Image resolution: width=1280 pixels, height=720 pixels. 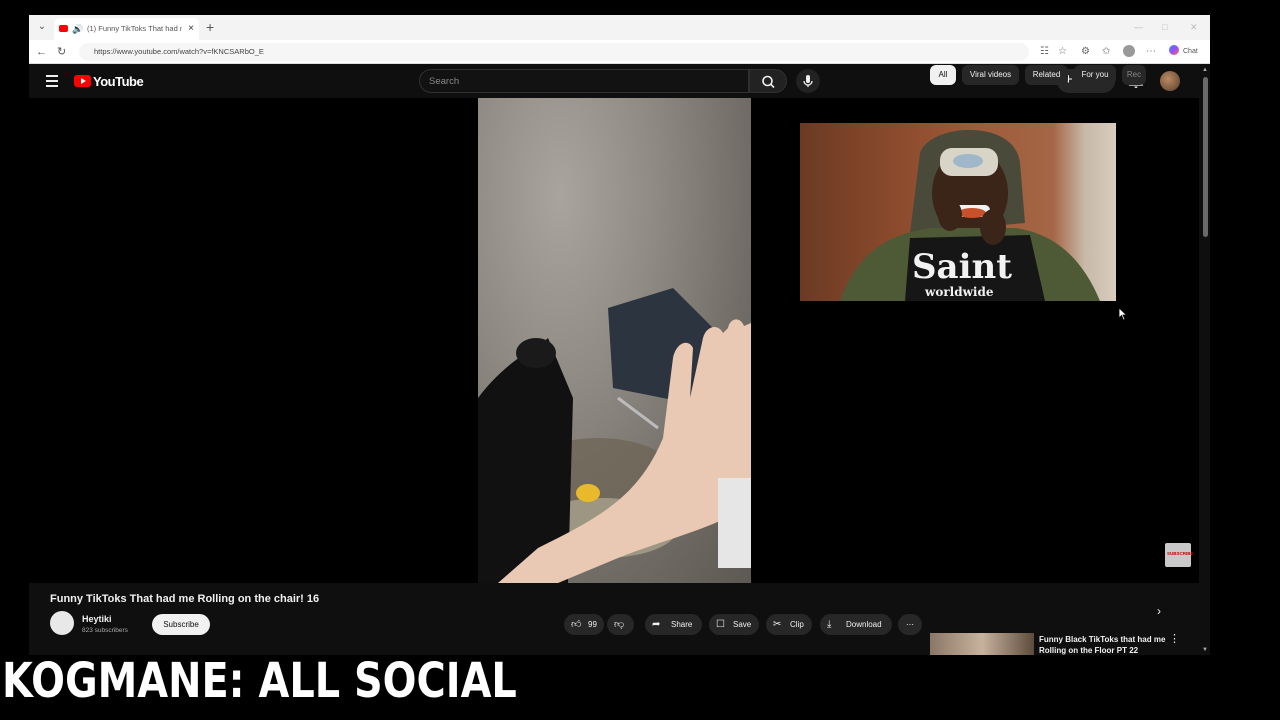 I want to click on clip-button: ✂ Clip, so click(x=789, y=624).